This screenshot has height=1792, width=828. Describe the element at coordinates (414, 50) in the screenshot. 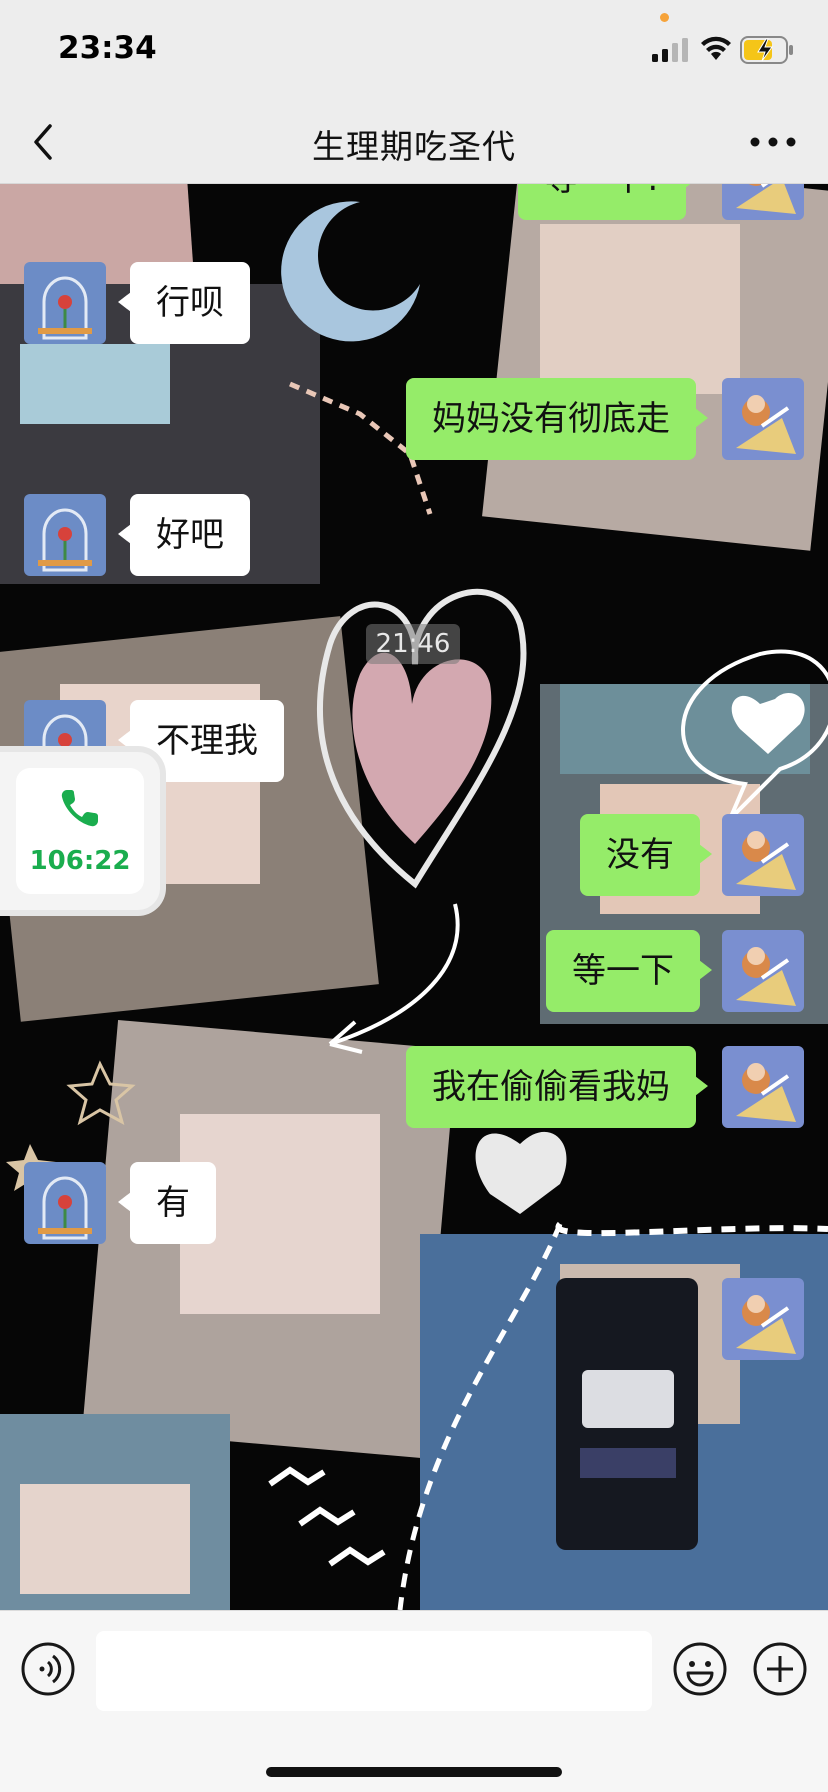

I see `status-bar: 23:34` at that location.